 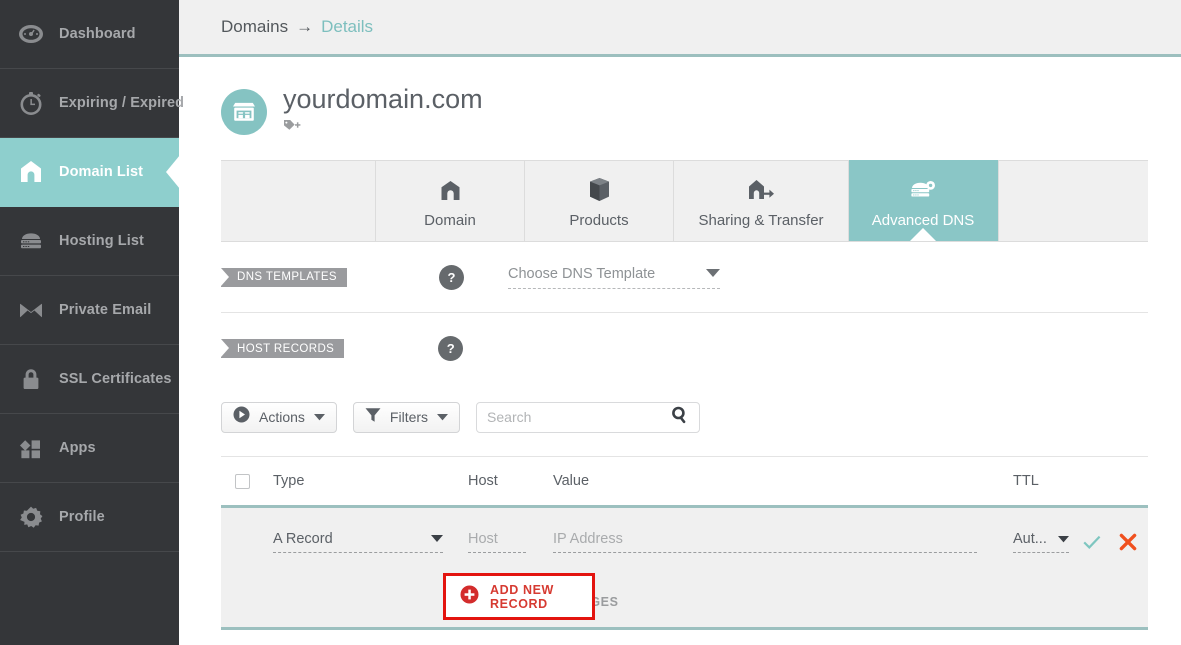 What do you see at coordinates (579, 417) in the screenshot?
I see `search-input` at bounding box center [579, 417].